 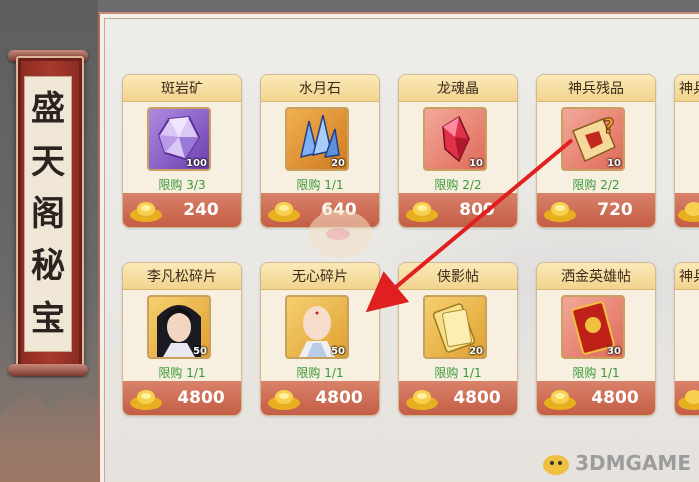 I want to click on item-price: 800, so click(x=477, y=210).